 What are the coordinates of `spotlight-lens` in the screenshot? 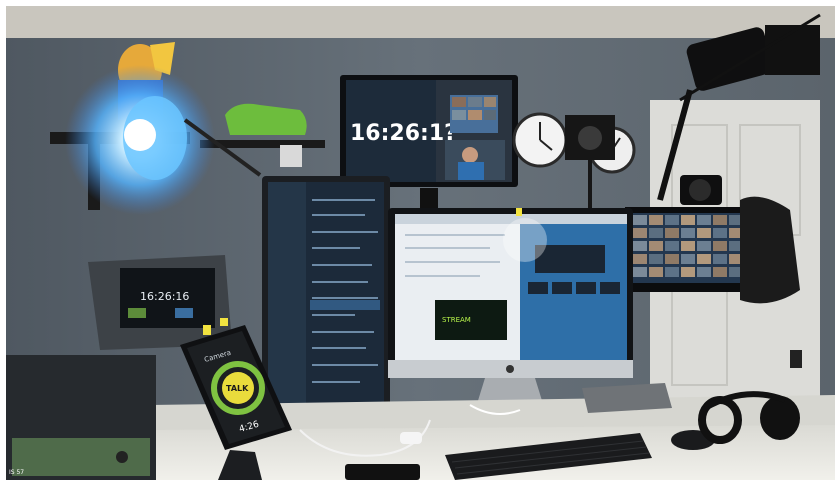 It's located at (590, 138).